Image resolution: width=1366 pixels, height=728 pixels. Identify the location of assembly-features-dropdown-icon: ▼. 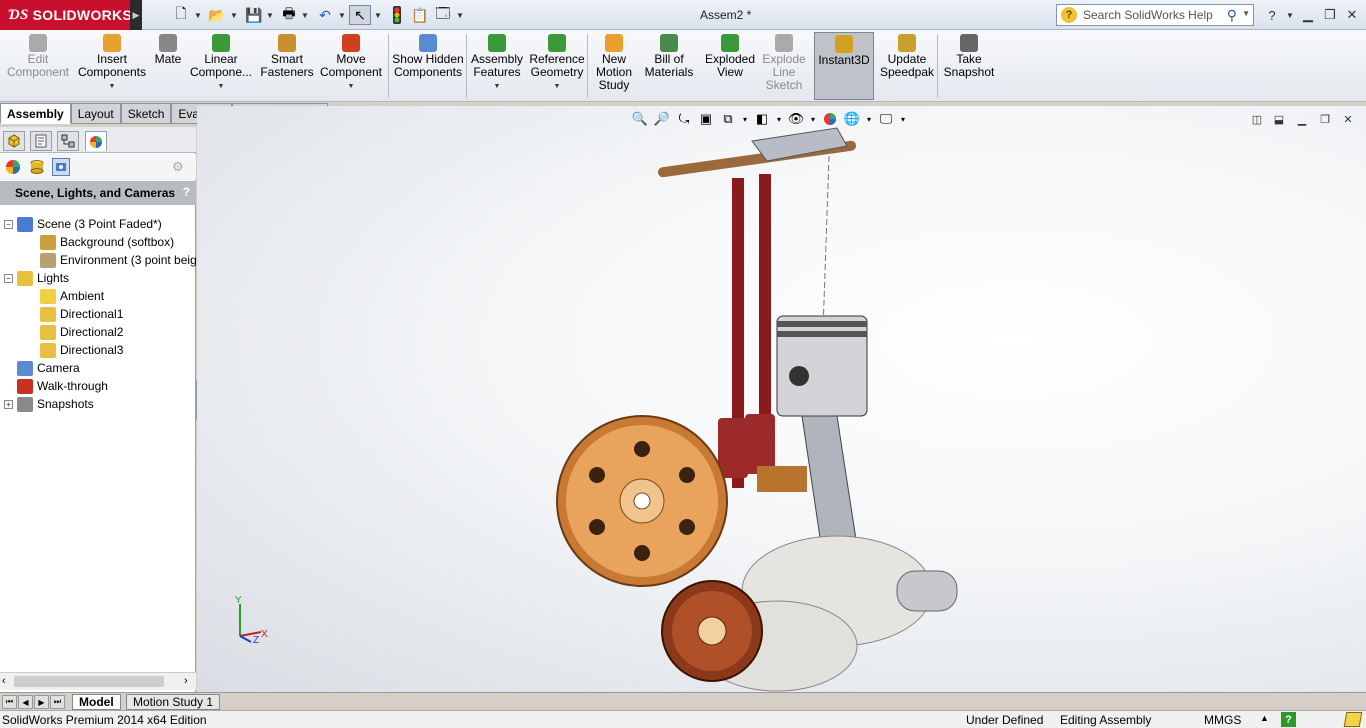
(497, 86).